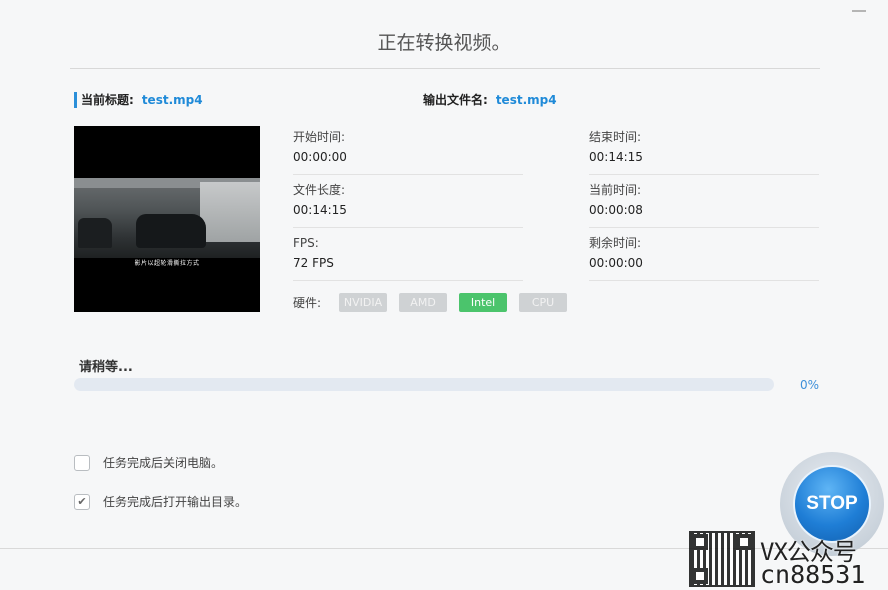 Image resolution: width=888 pixels, height=590 pixels. What do you see at coordinates (320, 157) in the screenshot?
I see `start-time-value: 00:00:00` at bounding box center [320, 157].